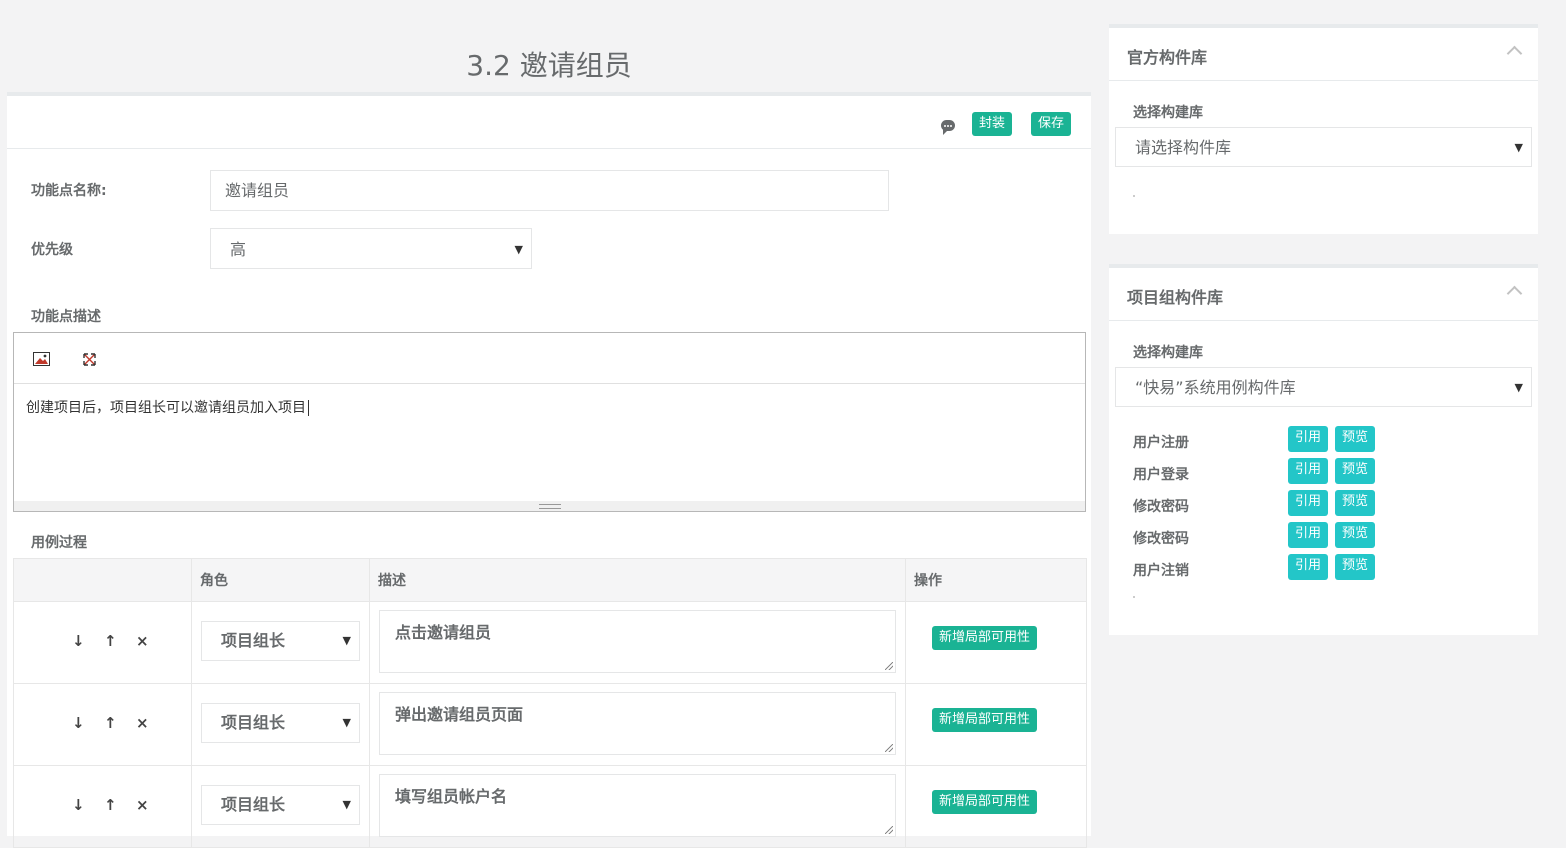  I want to click on table-row: ↓ ↑ × 项目组长 ▼ 弹出邀请组员页面 新增局部可用性, so click(550, 724).